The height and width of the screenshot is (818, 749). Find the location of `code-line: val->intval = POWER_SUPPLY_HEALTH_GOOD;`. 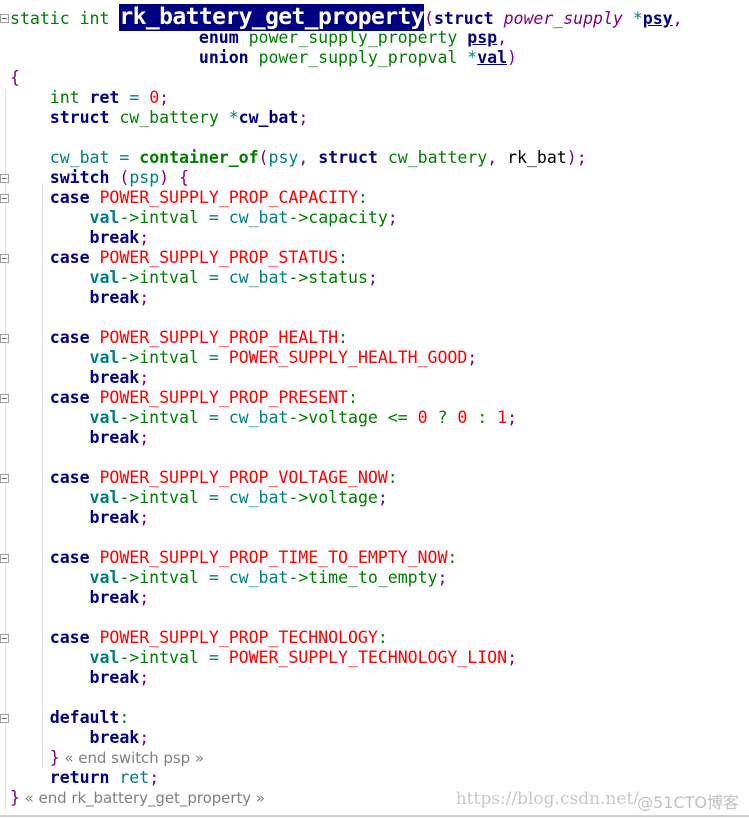

code-line: val->intval = POWER_SUPPLY_HEALTH_GOOD; is located at coordinates (244, 358).